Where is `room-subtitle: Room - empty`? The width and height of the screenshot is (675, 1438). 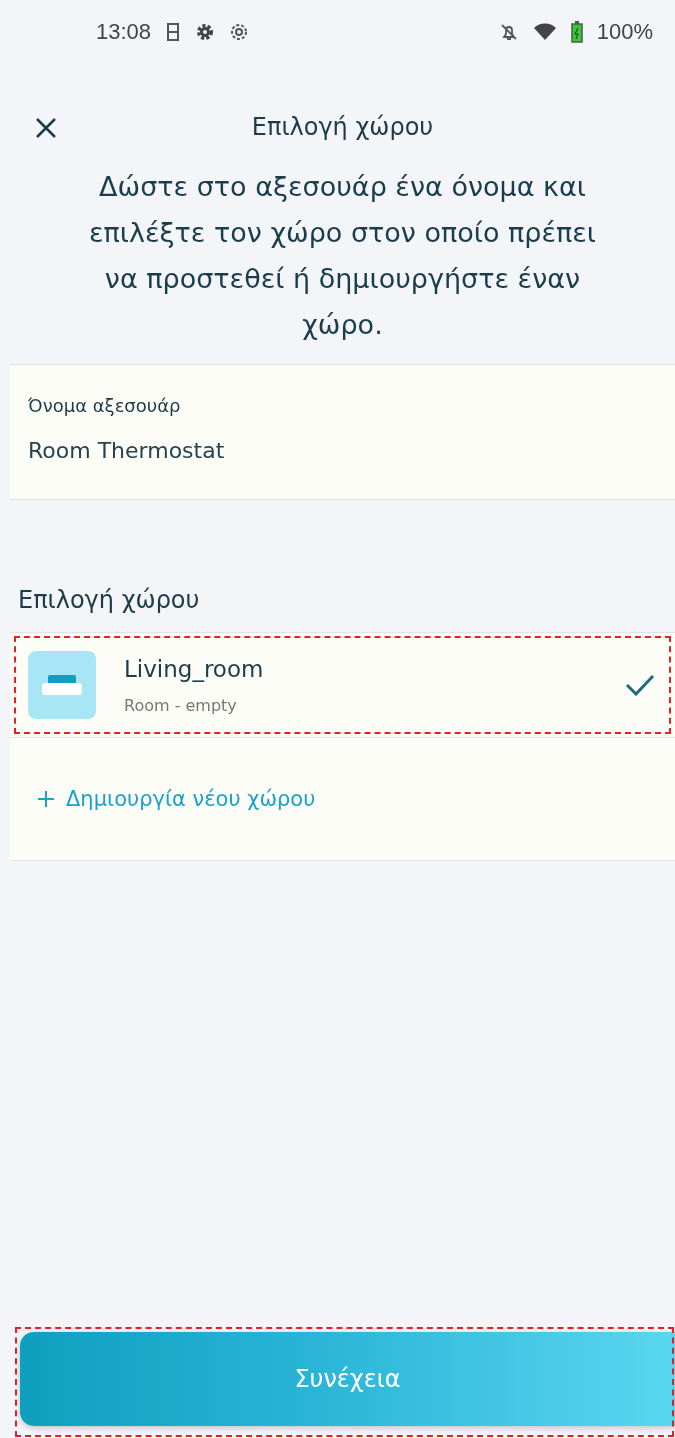
room-subtitle: Room - empty is located at coordinates (181, 705).